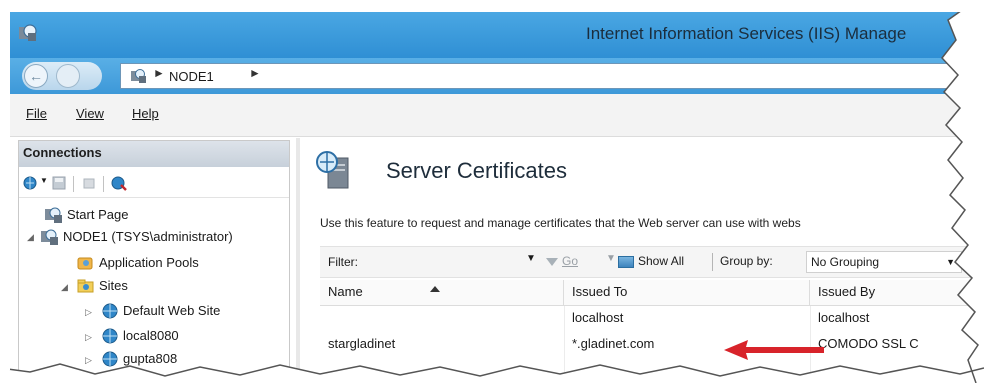  I want to click on menu-file: File, so click(36, 113).